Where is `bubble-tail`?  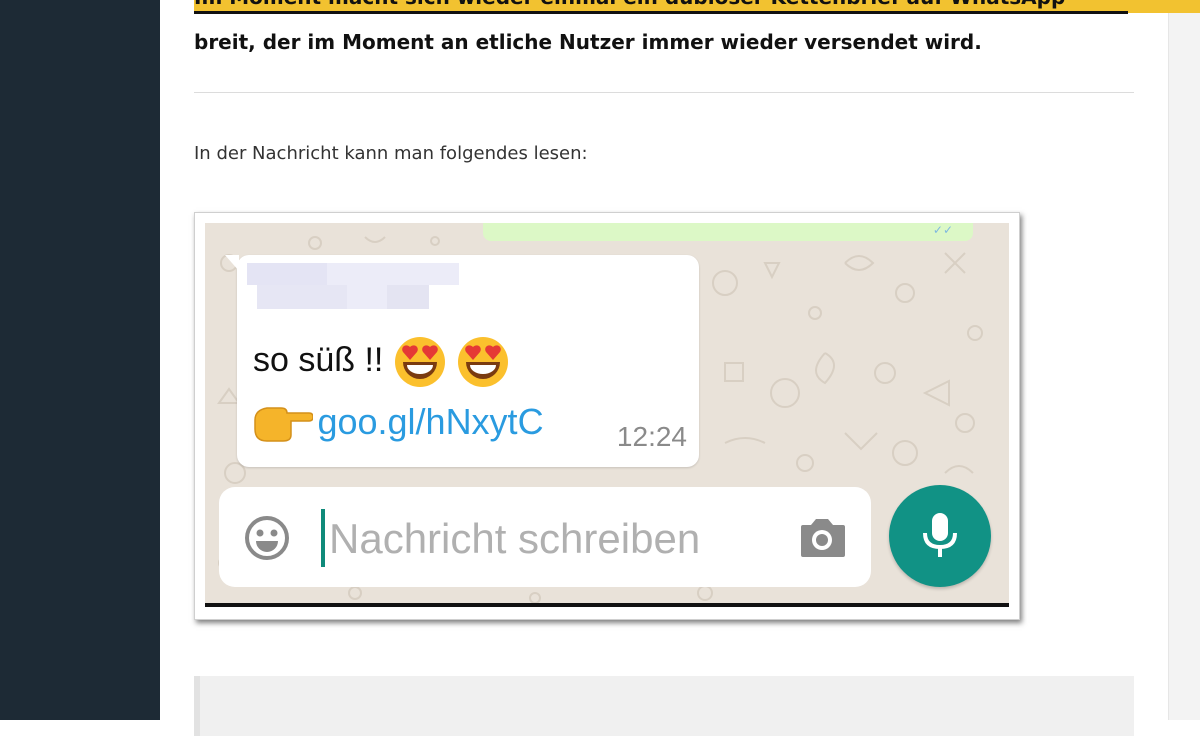
bubble-tail is located at coordinates (232, 263).